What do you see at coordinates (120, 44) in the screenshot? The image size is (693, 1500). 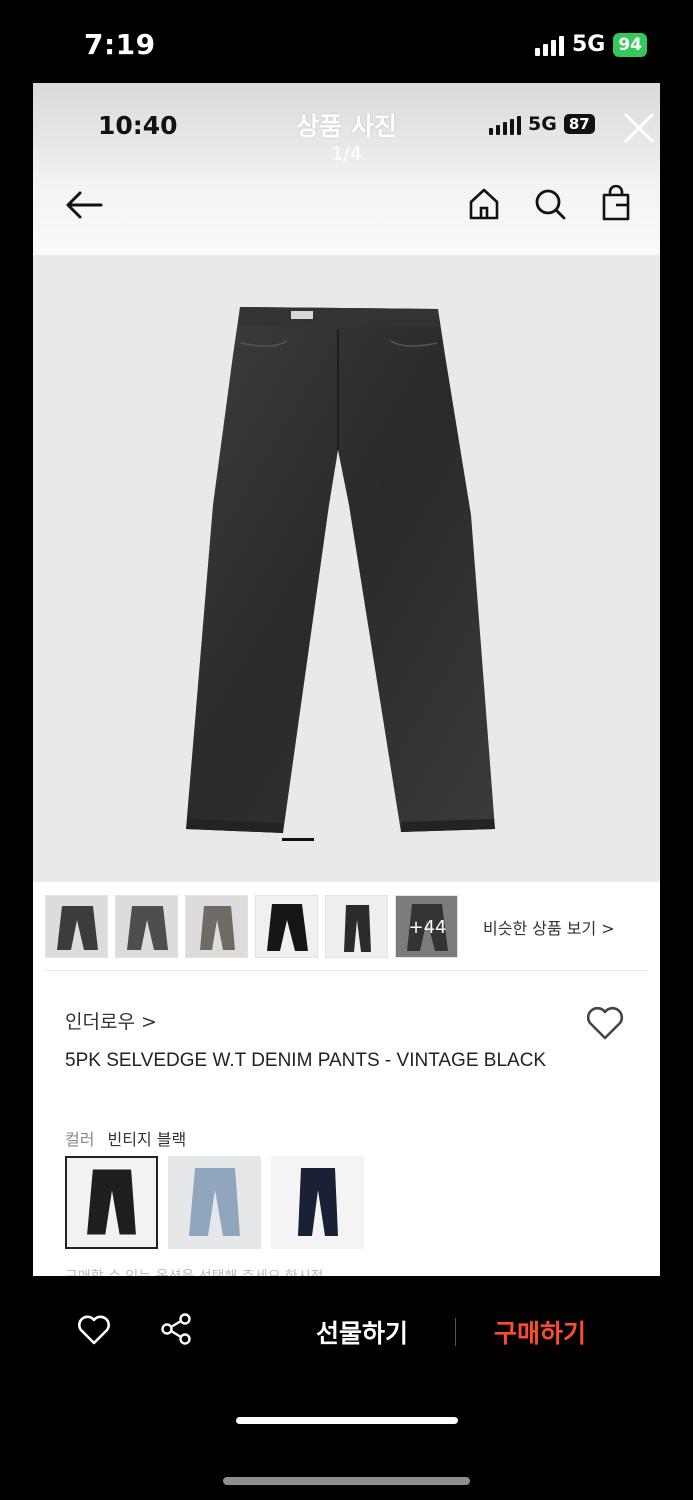 I see `outer-status-time: 7:19` at bounding box center [120, 44].